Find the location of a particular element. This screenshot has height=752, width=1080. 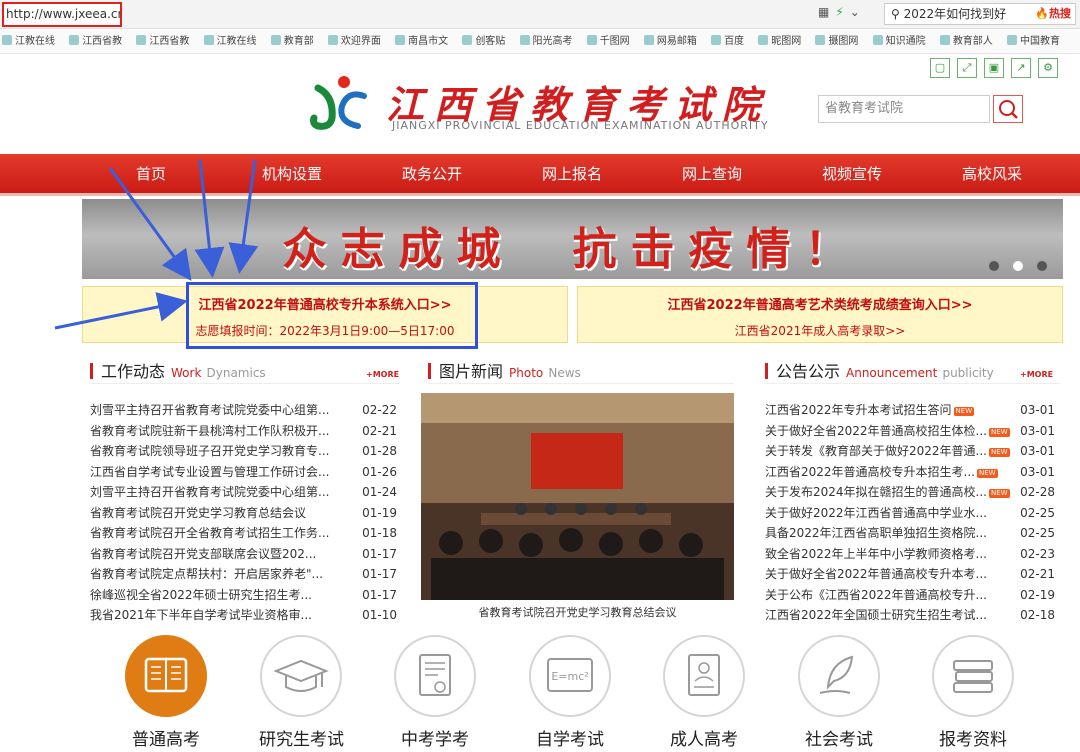

list-item: 江西省2022年全国硕士研究生招生考试... 02-18 is located at coordinates (910, 615).